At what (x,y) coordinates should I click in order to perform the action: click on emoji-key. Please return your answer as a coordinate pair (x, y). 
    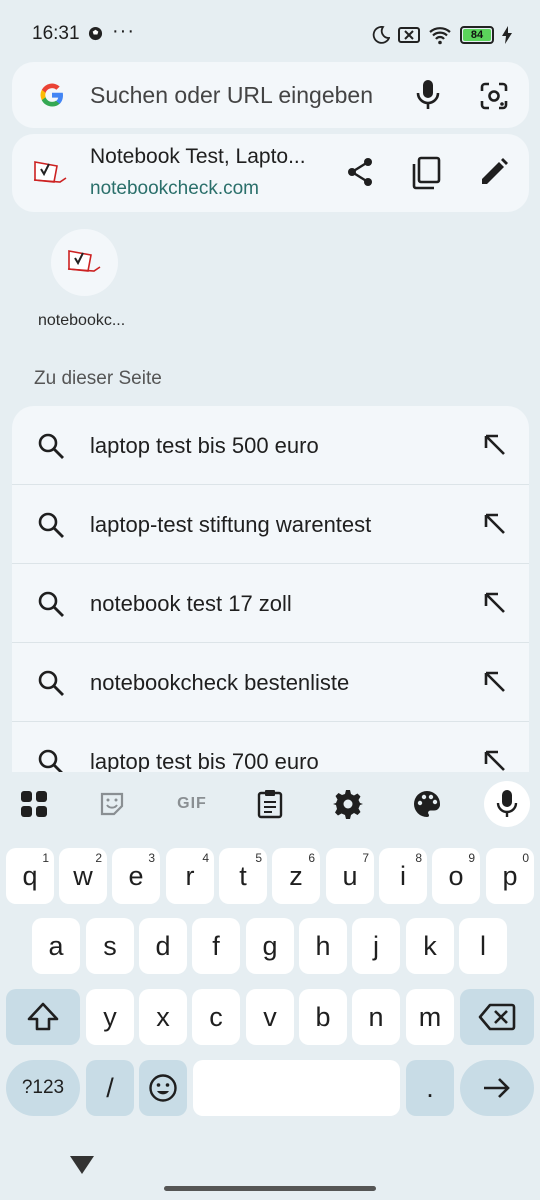
    Looking at the image, I should click on (163, 1088).